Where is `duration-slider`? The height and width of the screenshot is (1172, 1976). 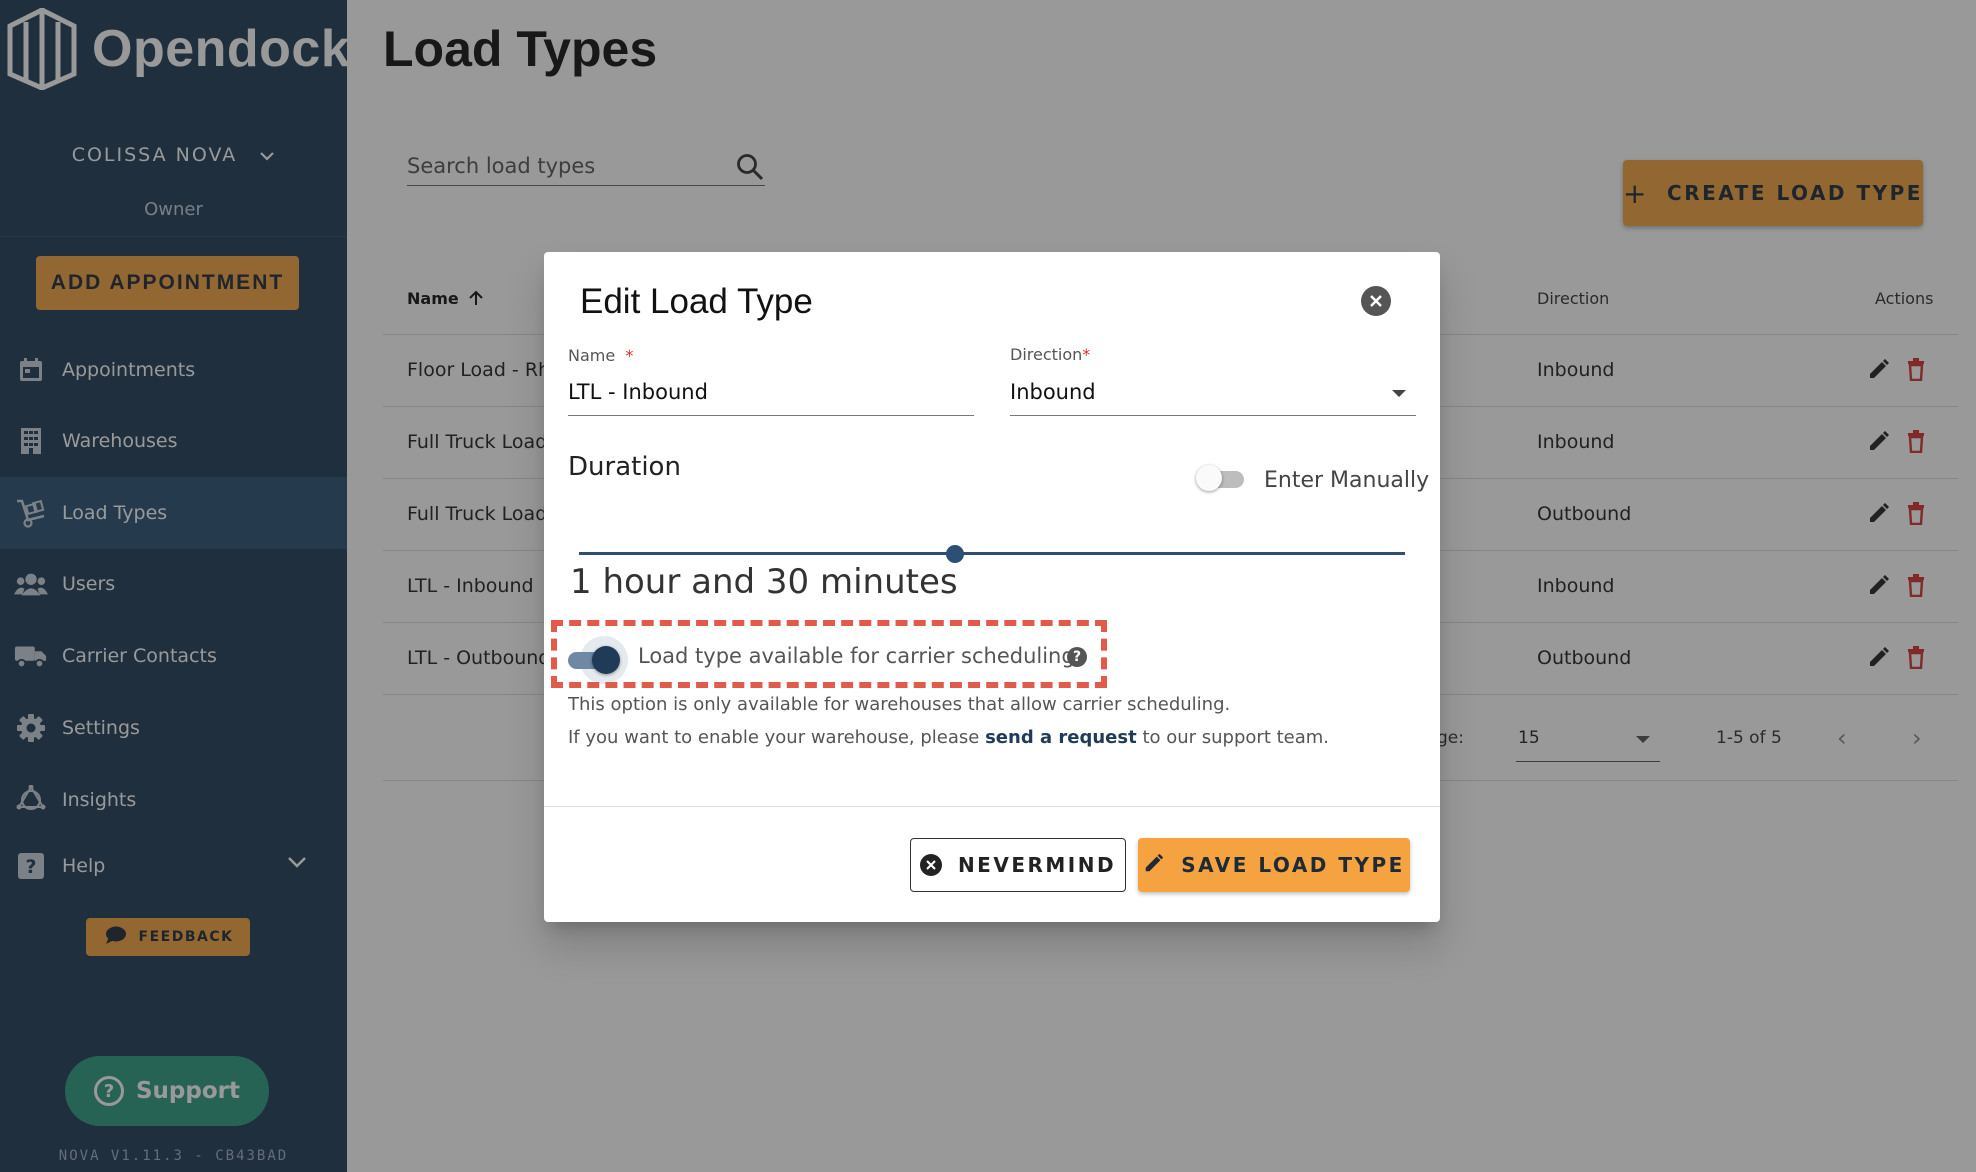
duration-slider is located at coordinates (992, 554).